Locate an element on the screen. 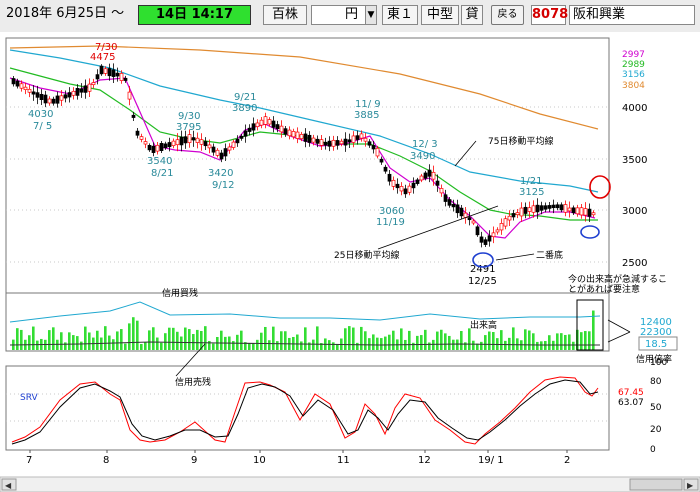  warning-pointer is located at coordinates (619, 326).